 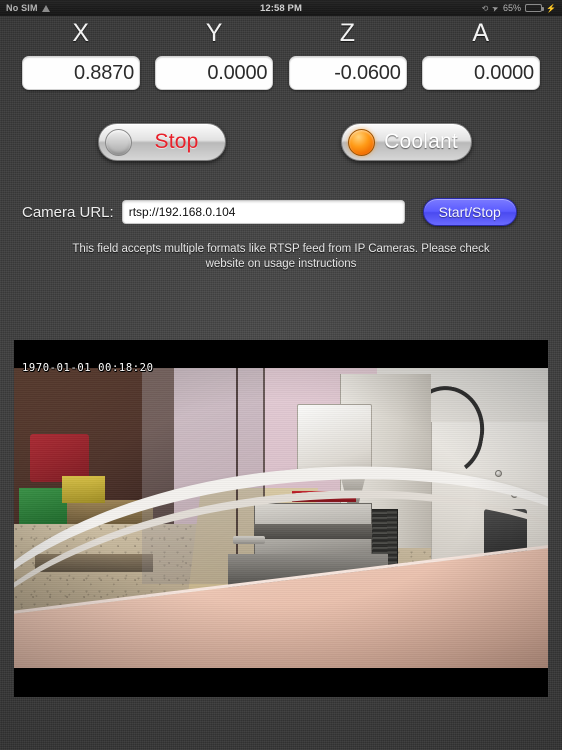 What do you see at coordinates (68, 212) in the screenshot?
I see `camera-url-label: Camera URL:` at bounding box center [68, 212].